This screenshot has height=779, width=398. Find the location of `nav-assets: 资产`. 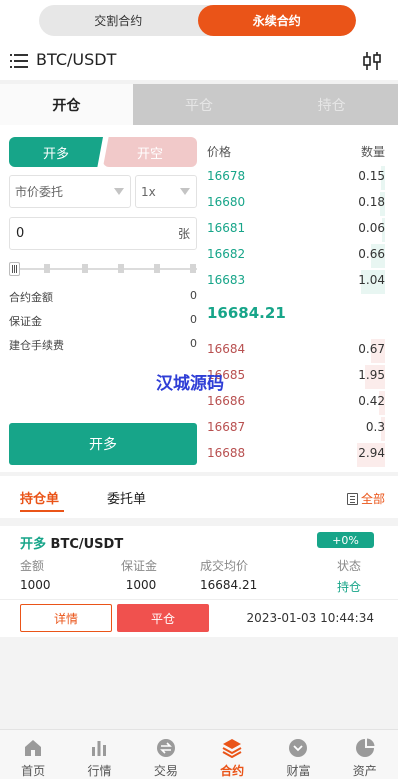

nav-assets: 资产 is located at coordinates (365, 754).